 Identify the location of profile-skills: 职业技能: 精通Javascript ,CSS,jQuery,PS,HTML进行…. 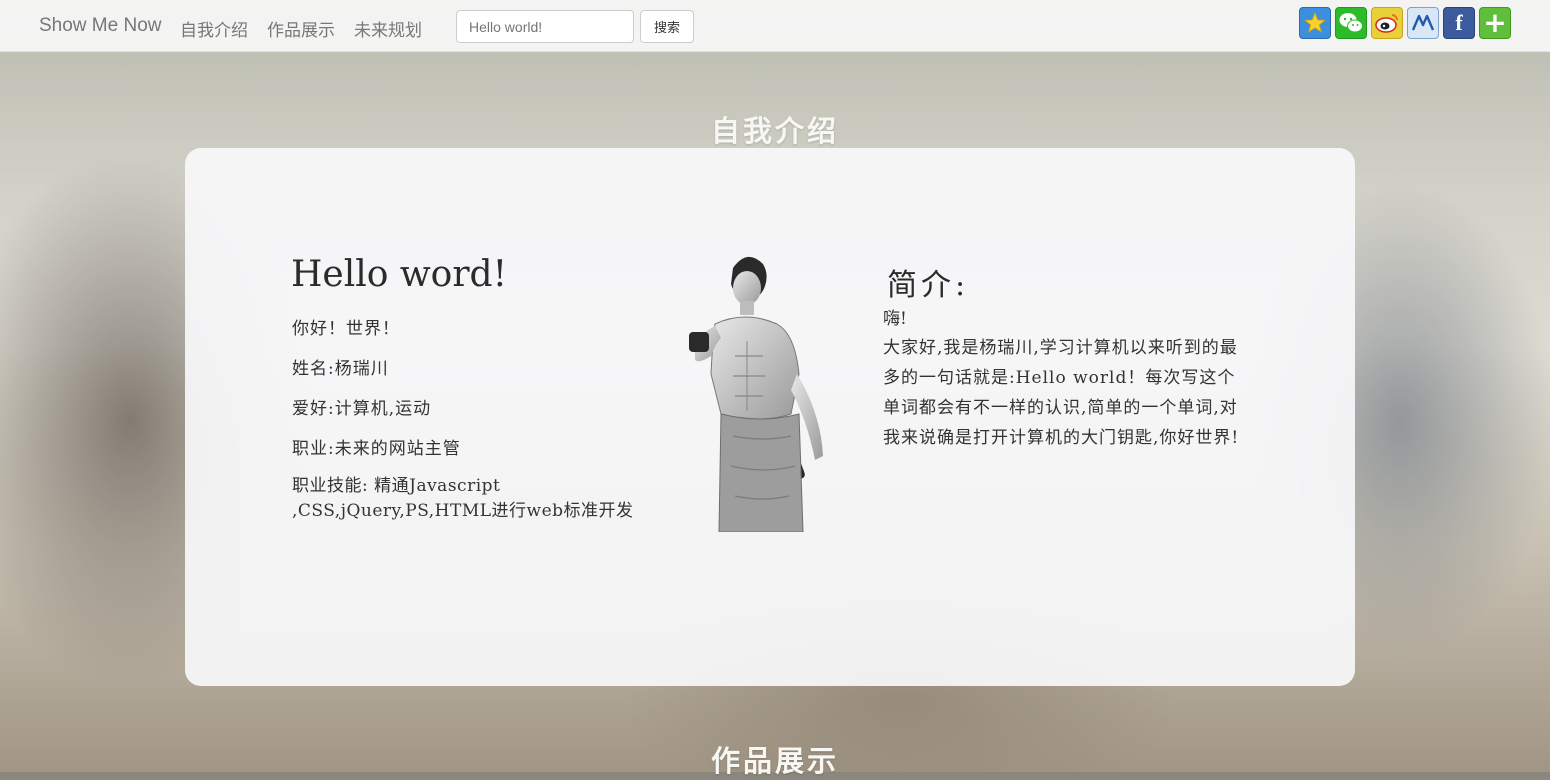
(463, 498).